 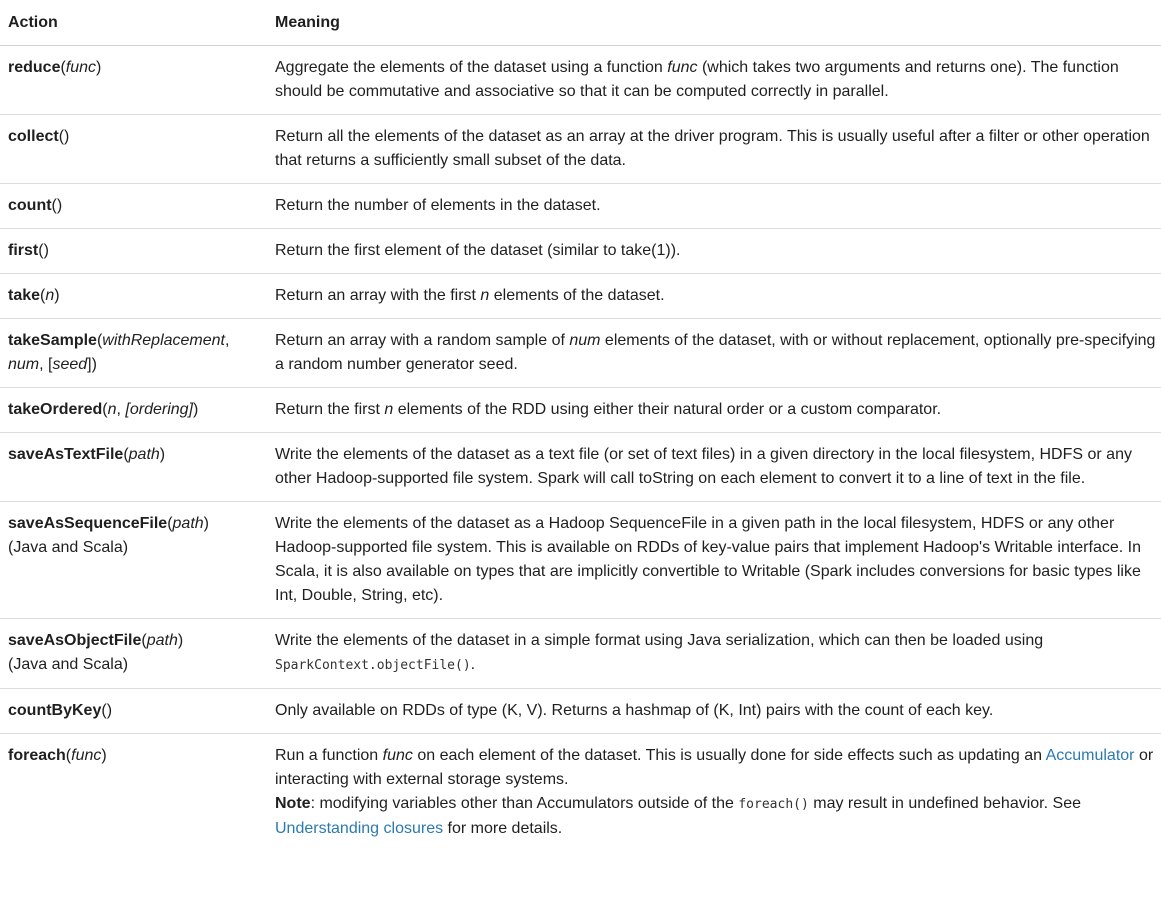 I want to click on action-cell: foreach(func), so click(x=57, y=755).